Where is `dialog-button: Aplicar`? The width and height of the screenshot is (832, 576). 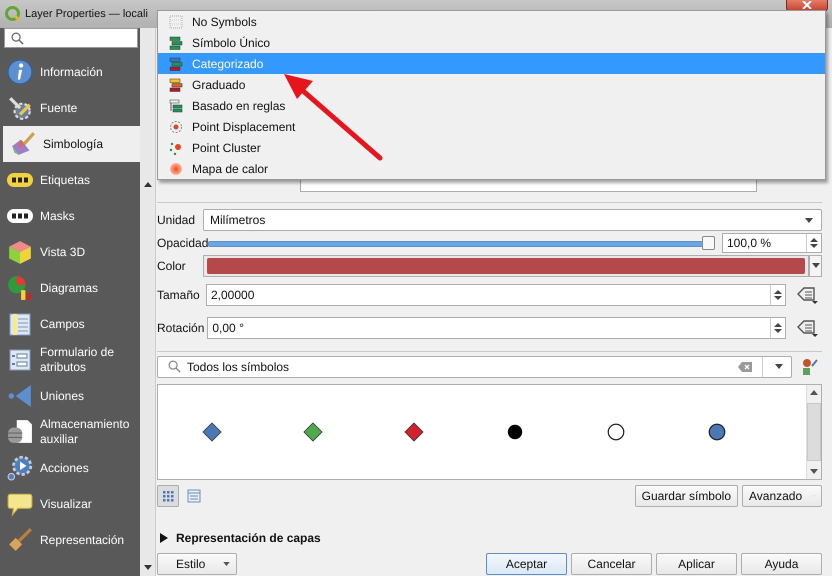
dialog-button: Aplicar is located at coordinates (696, 564).